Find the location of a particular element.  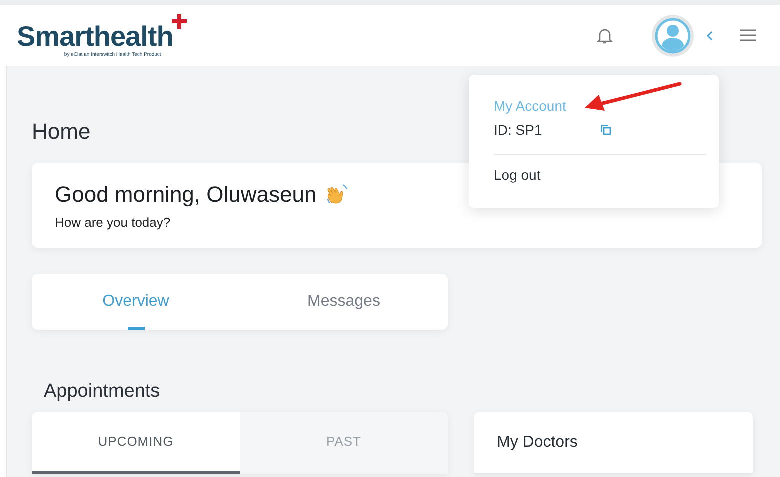

my-account-link: My Account is located at coordinates (530, 106).